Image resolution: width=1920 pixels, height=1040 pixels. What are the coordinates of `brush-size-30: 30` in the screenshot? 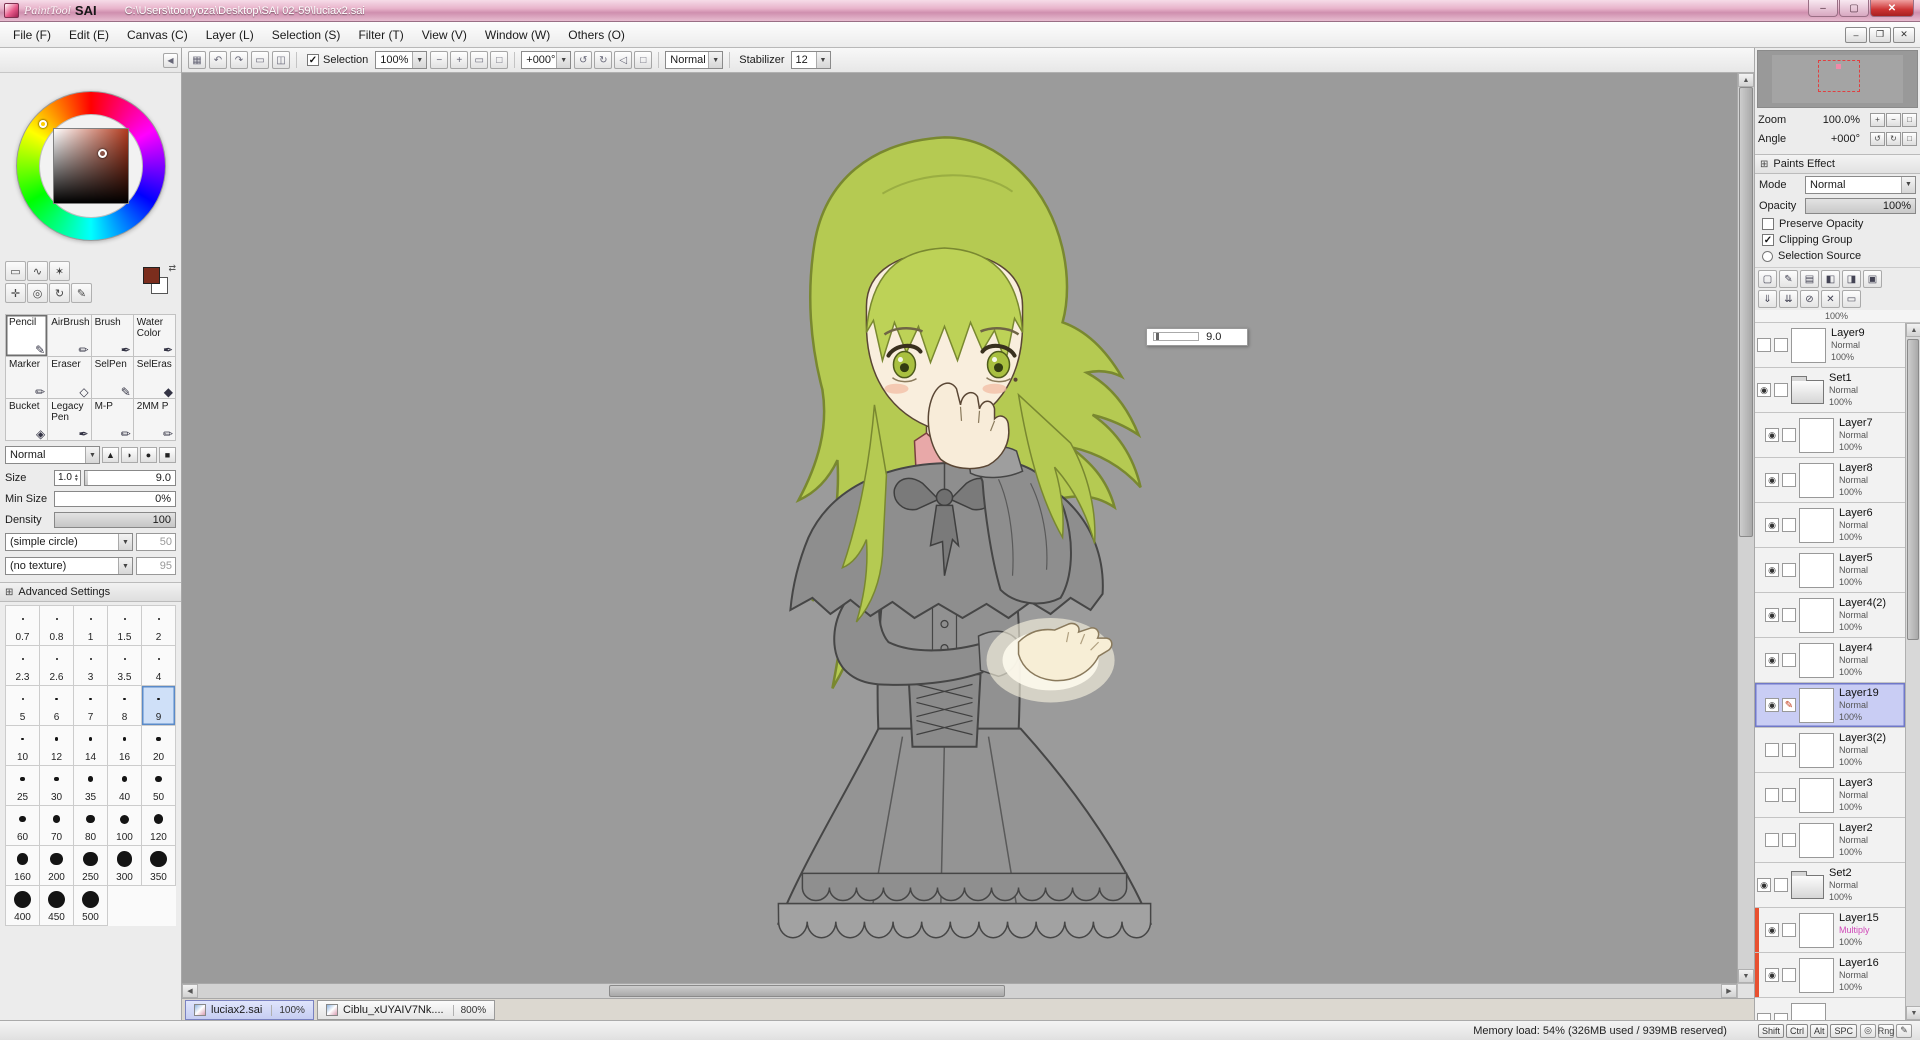 It's located at (57, 786).